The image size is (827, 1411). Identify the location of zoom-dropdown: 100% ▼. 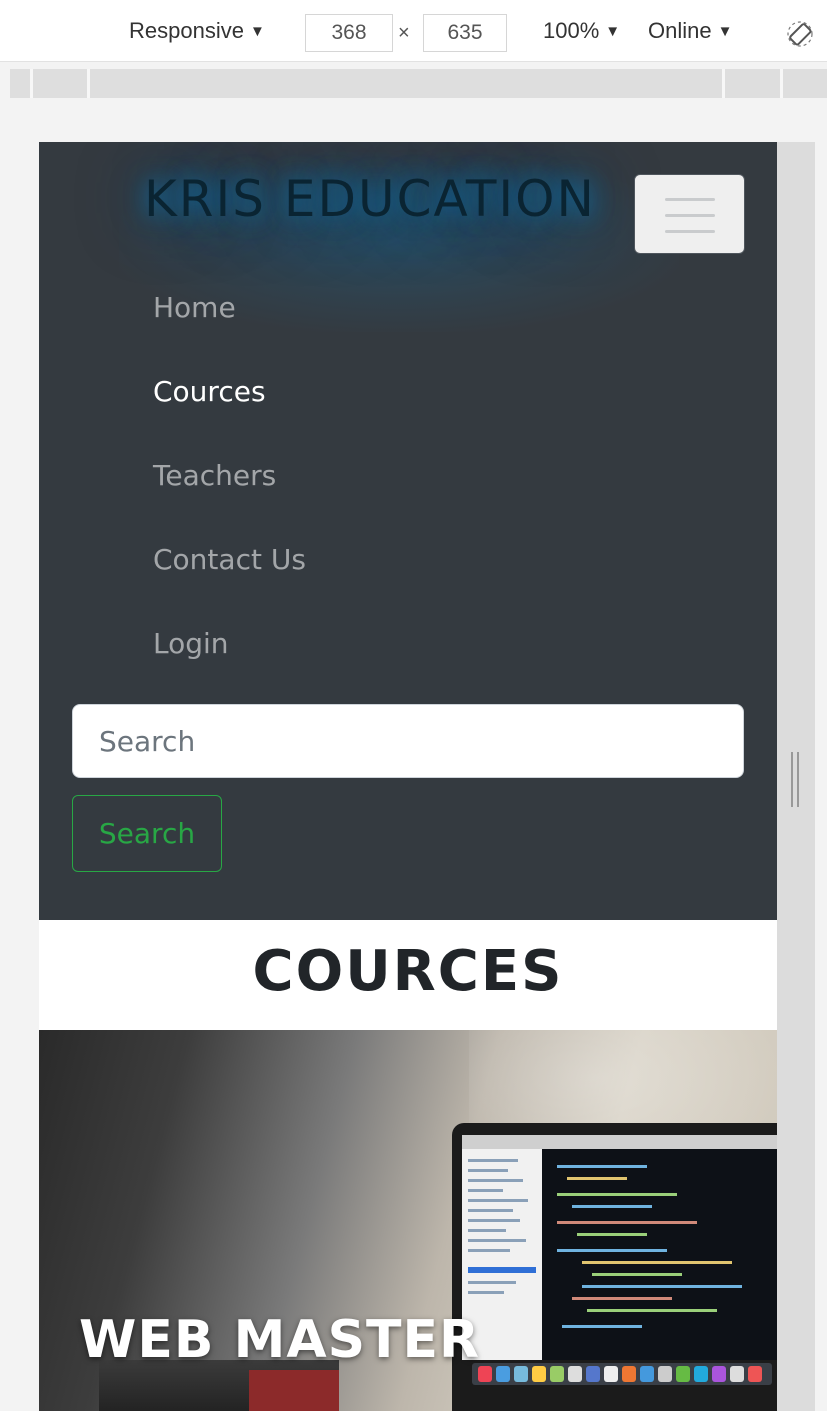
(581, 31).